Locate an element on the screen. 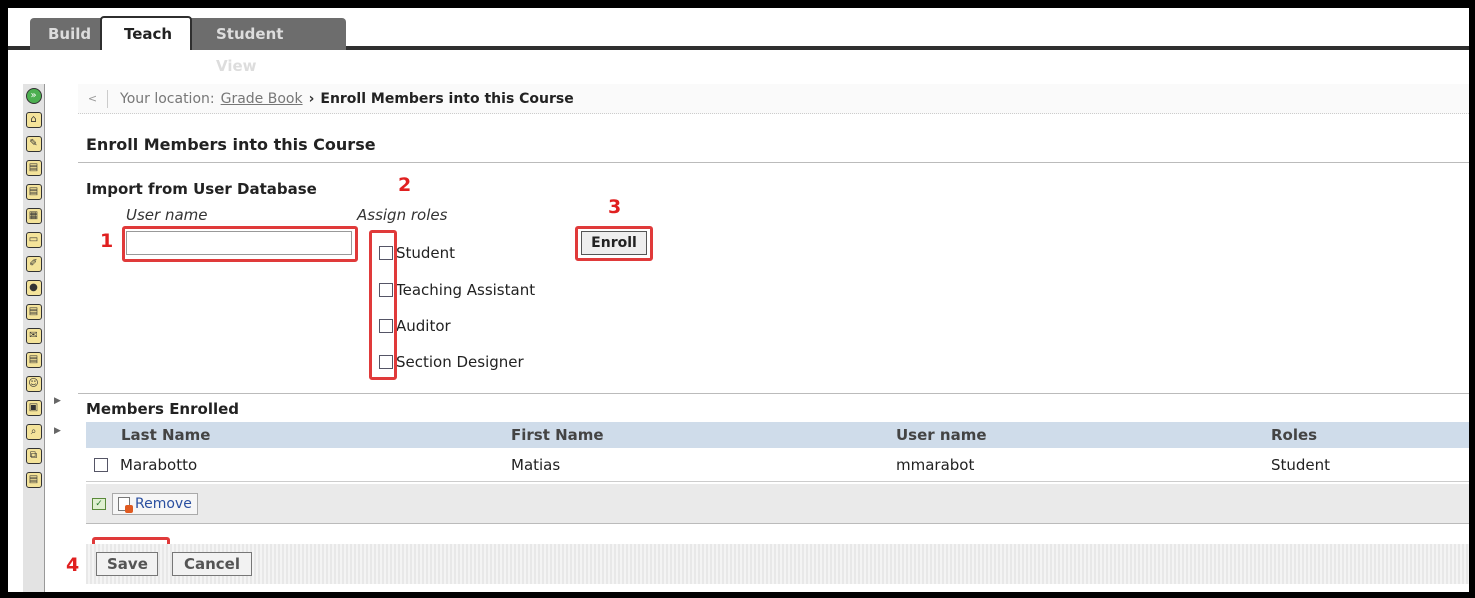 This screenshot has height=598, width=1475. callout-box-roles is located at coordinates (383, 305).